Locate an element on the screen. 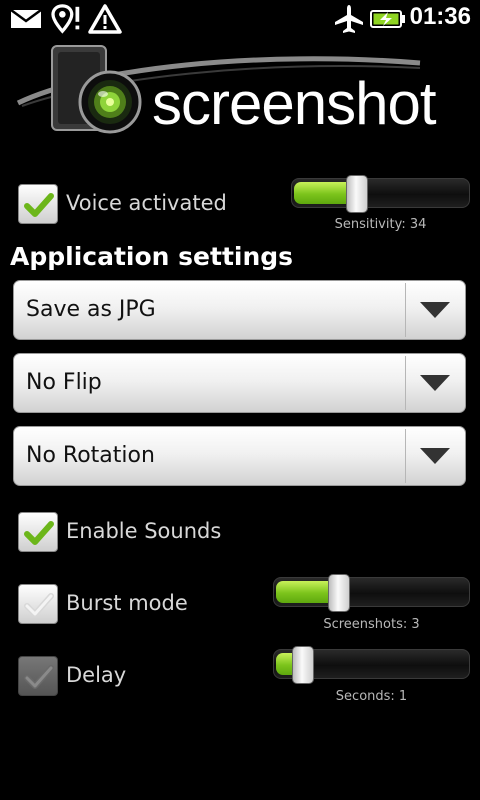  burst-mode-label: Burst mode is located at coordinates (127, 603).